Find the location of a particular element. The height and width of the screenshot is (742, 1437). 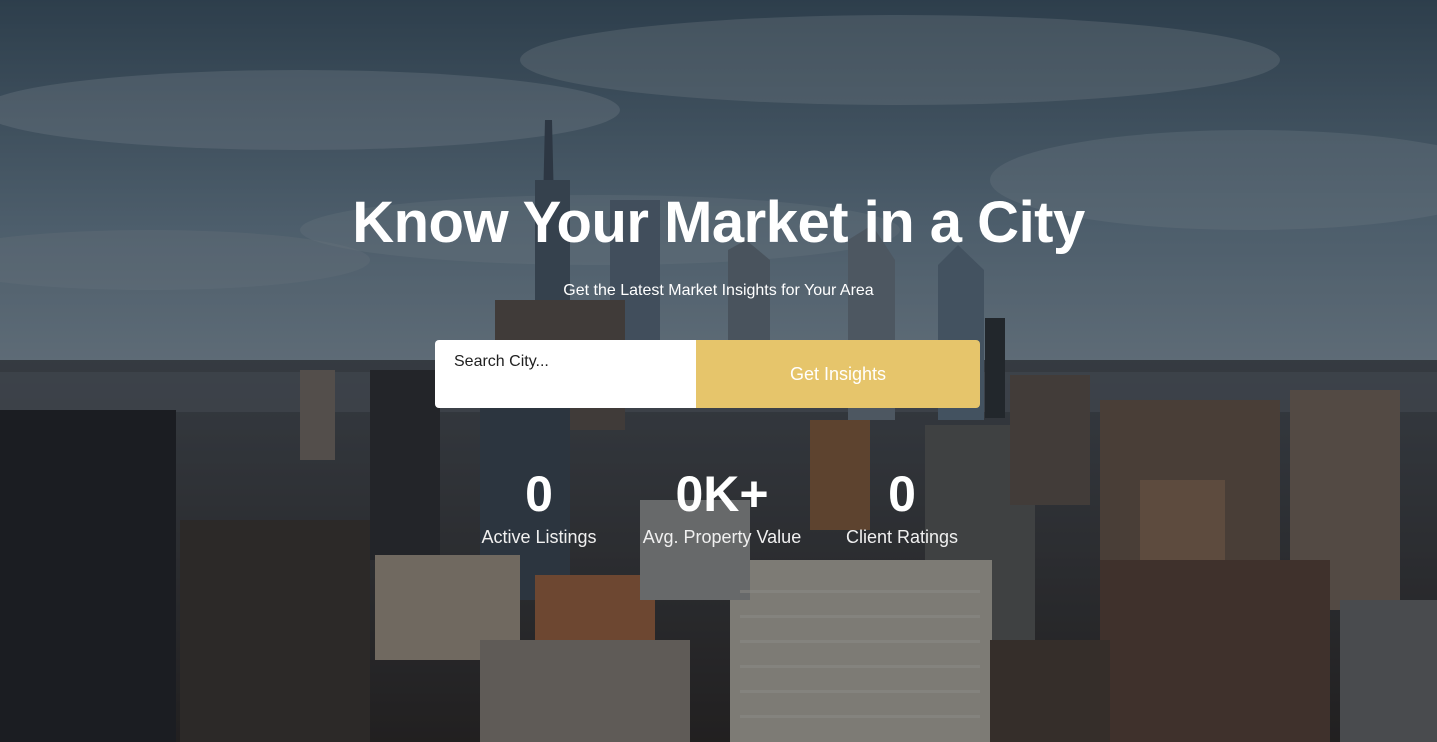

city-search-form: Get Insights is located at coordinates (707, 374).